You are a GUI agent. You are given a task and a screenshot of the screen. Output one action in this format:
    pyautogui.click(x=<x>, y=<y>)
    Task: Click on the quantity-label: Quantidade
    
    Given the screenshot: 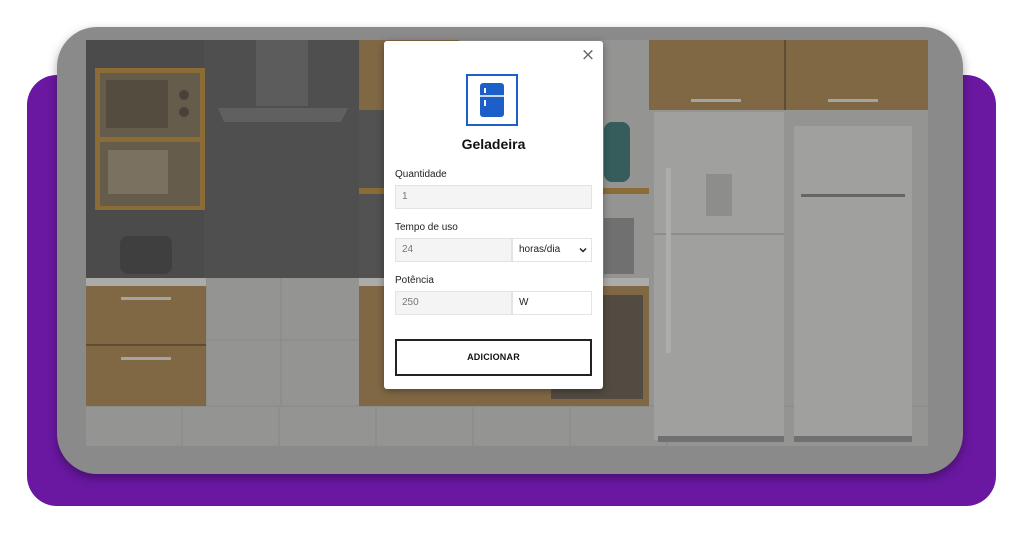 What is the action you would take?
    pyautogui.click(x=421, y=174)
    